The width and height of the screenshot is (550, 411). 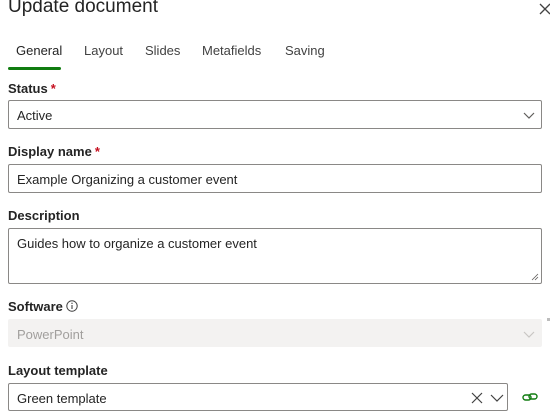 What do you see at coordinates (477, 398) in the screenshot?
I see `clear-icon` at bounding box center [477, 398].